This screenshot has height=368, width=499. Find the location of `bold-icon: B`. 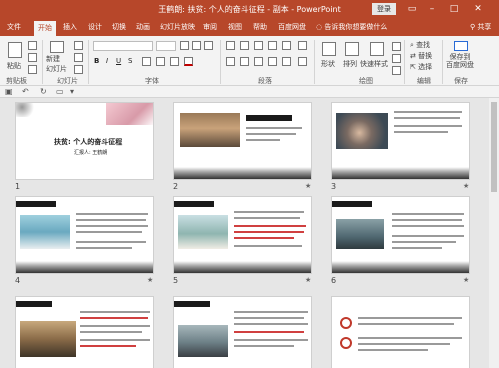

bold-icon: B is located at coordinates (96, 61).